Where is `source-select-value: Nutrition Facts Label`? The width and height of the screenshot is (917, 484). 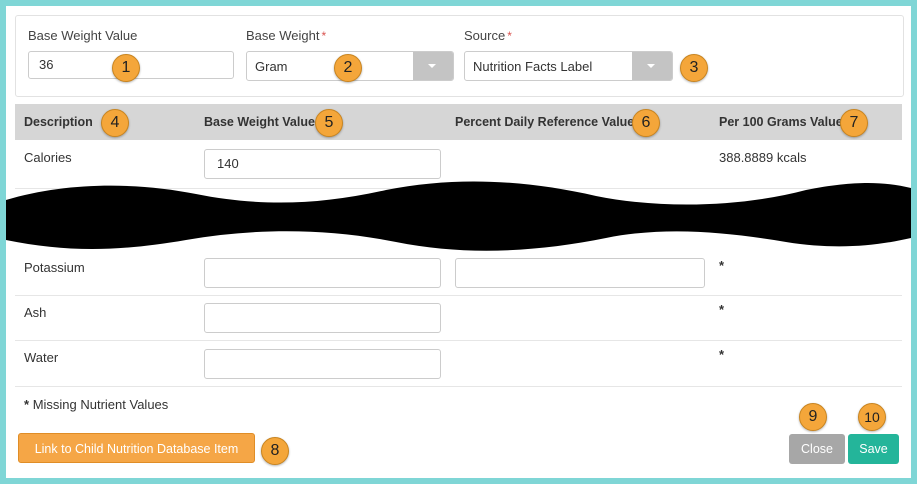 source-select-value: Nutrition Facts Label is located at coordinates (533, 66).